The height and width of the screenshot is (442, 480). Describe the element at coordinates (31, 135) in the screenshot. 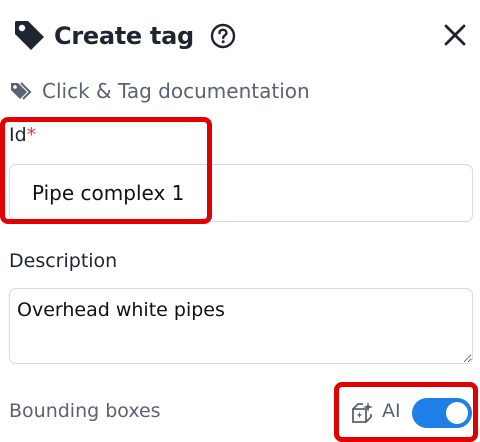

I see `required-mark: *` at that location.